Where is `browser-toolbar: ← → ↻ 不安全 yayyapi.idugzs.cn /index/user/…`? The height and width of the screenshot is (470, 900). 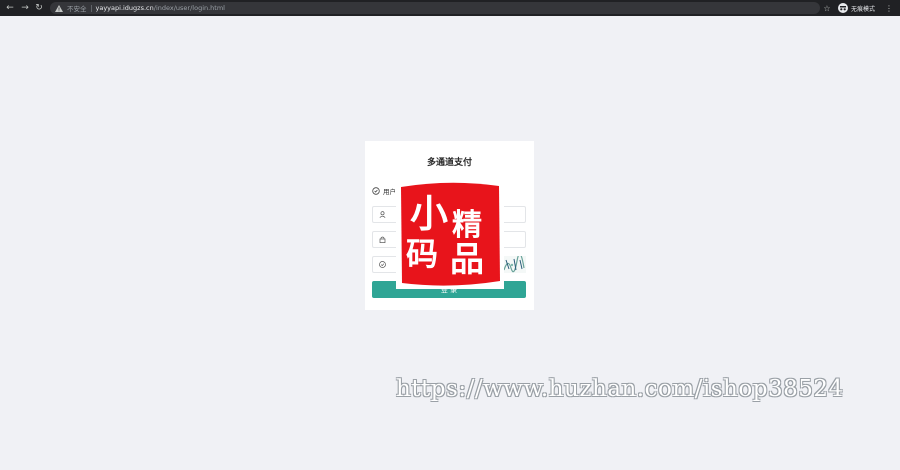
browser-toolbar: ← → ↻ 不安全 yayyapi.idugzs.cn /index/user/… is located at coordinates (450, 8).